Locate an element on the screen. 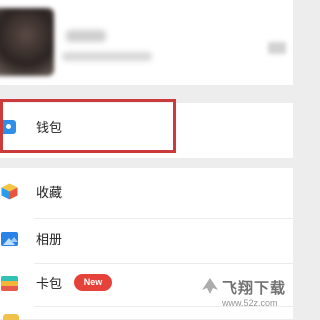 This screenshot has height=320, width=320. wechat-id-blurred is located at coordinates (107, 56).